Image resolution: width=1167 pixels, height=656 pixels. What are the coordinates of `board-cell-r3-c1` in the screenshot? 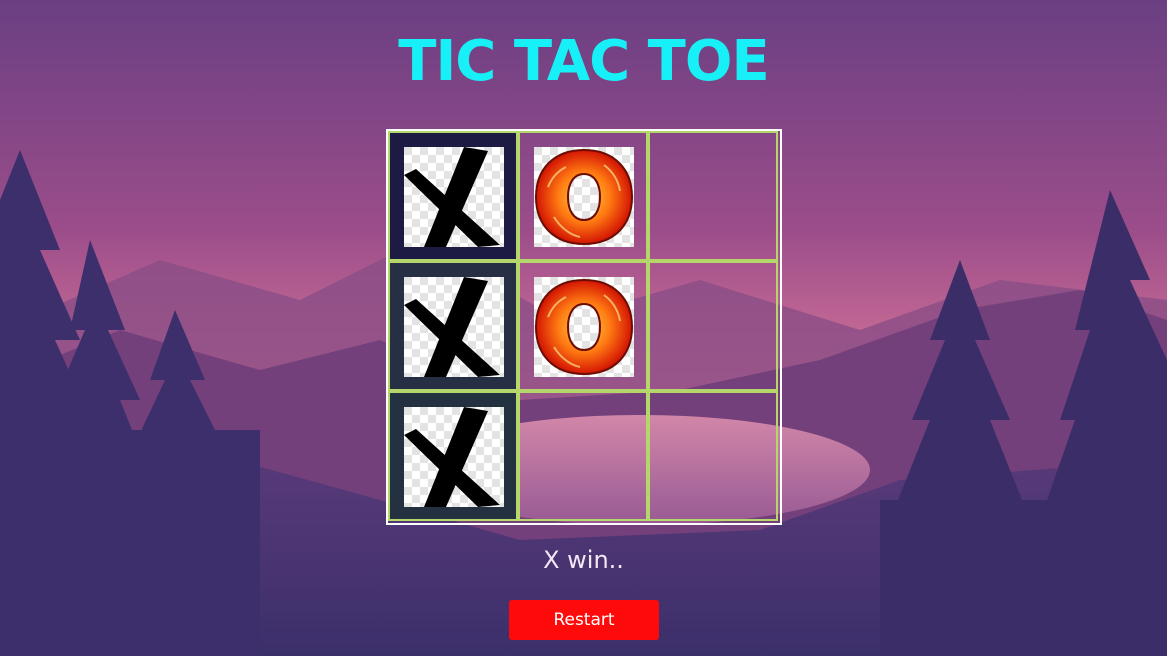 It's located at (453, 456).